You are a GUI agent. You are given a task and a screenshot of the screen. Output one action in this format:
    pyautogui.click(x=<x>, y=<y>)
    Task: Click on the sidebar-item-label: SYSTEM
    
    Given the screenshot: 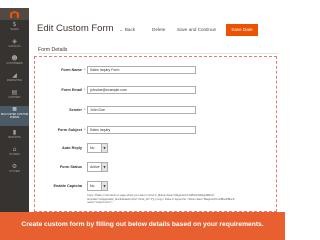 What is the action you would take?
    pyautogui.click(x=14, y=171)
    